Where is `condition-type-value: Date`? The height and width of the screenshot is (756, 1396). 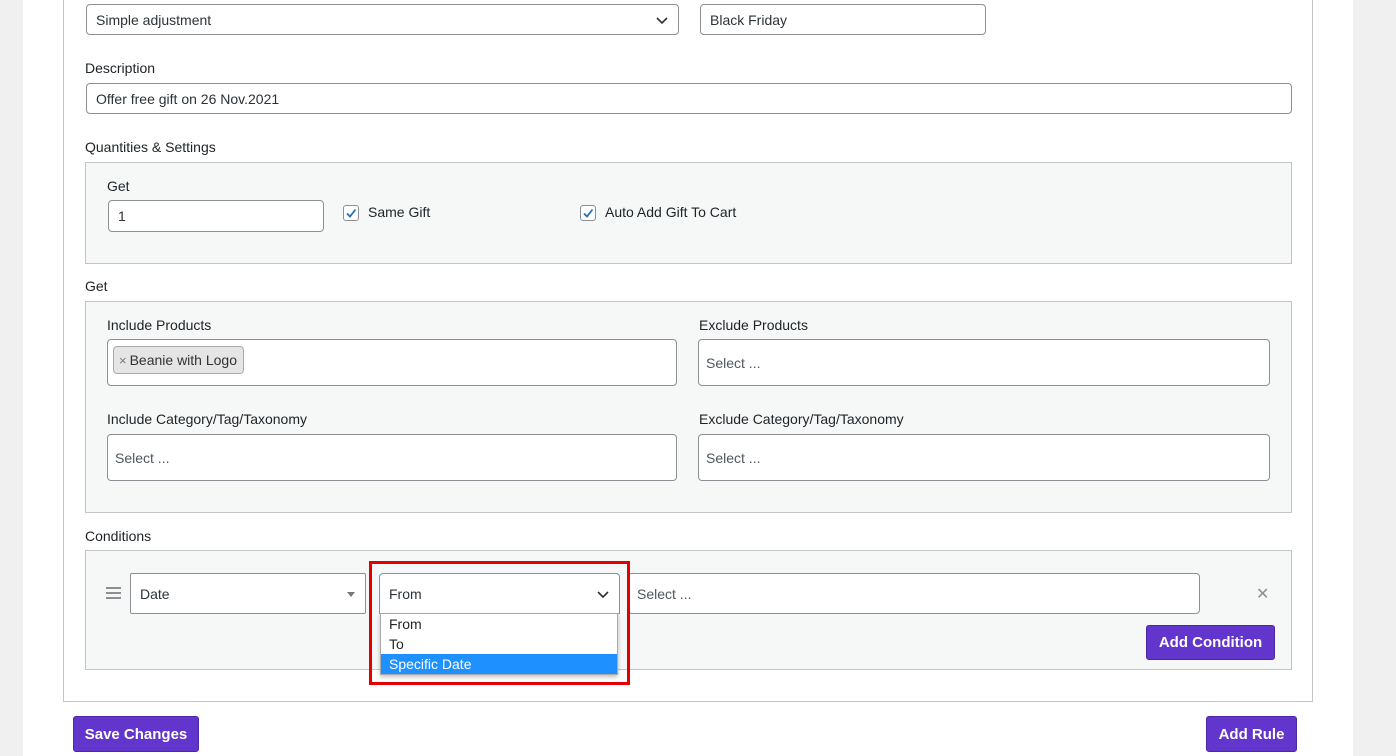 condition-type-value: Date is located at coordinates (155, 593).